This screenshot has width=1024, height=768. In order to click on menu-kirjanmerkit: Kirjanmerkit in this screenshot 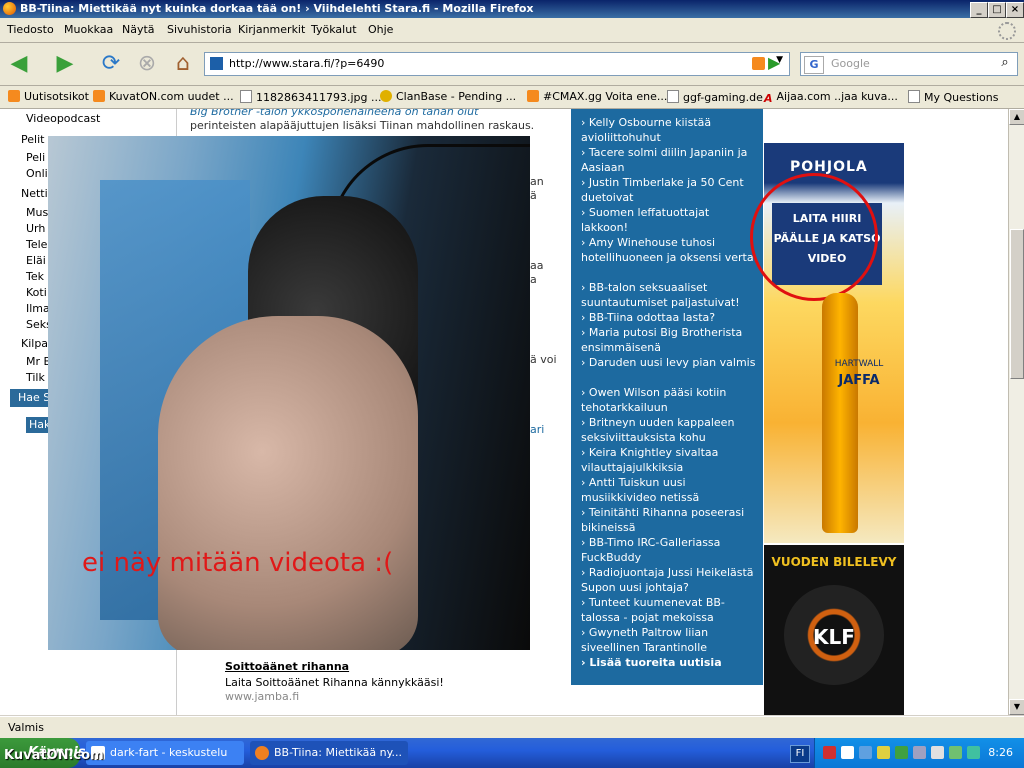, I will do `click(271, 29)`.